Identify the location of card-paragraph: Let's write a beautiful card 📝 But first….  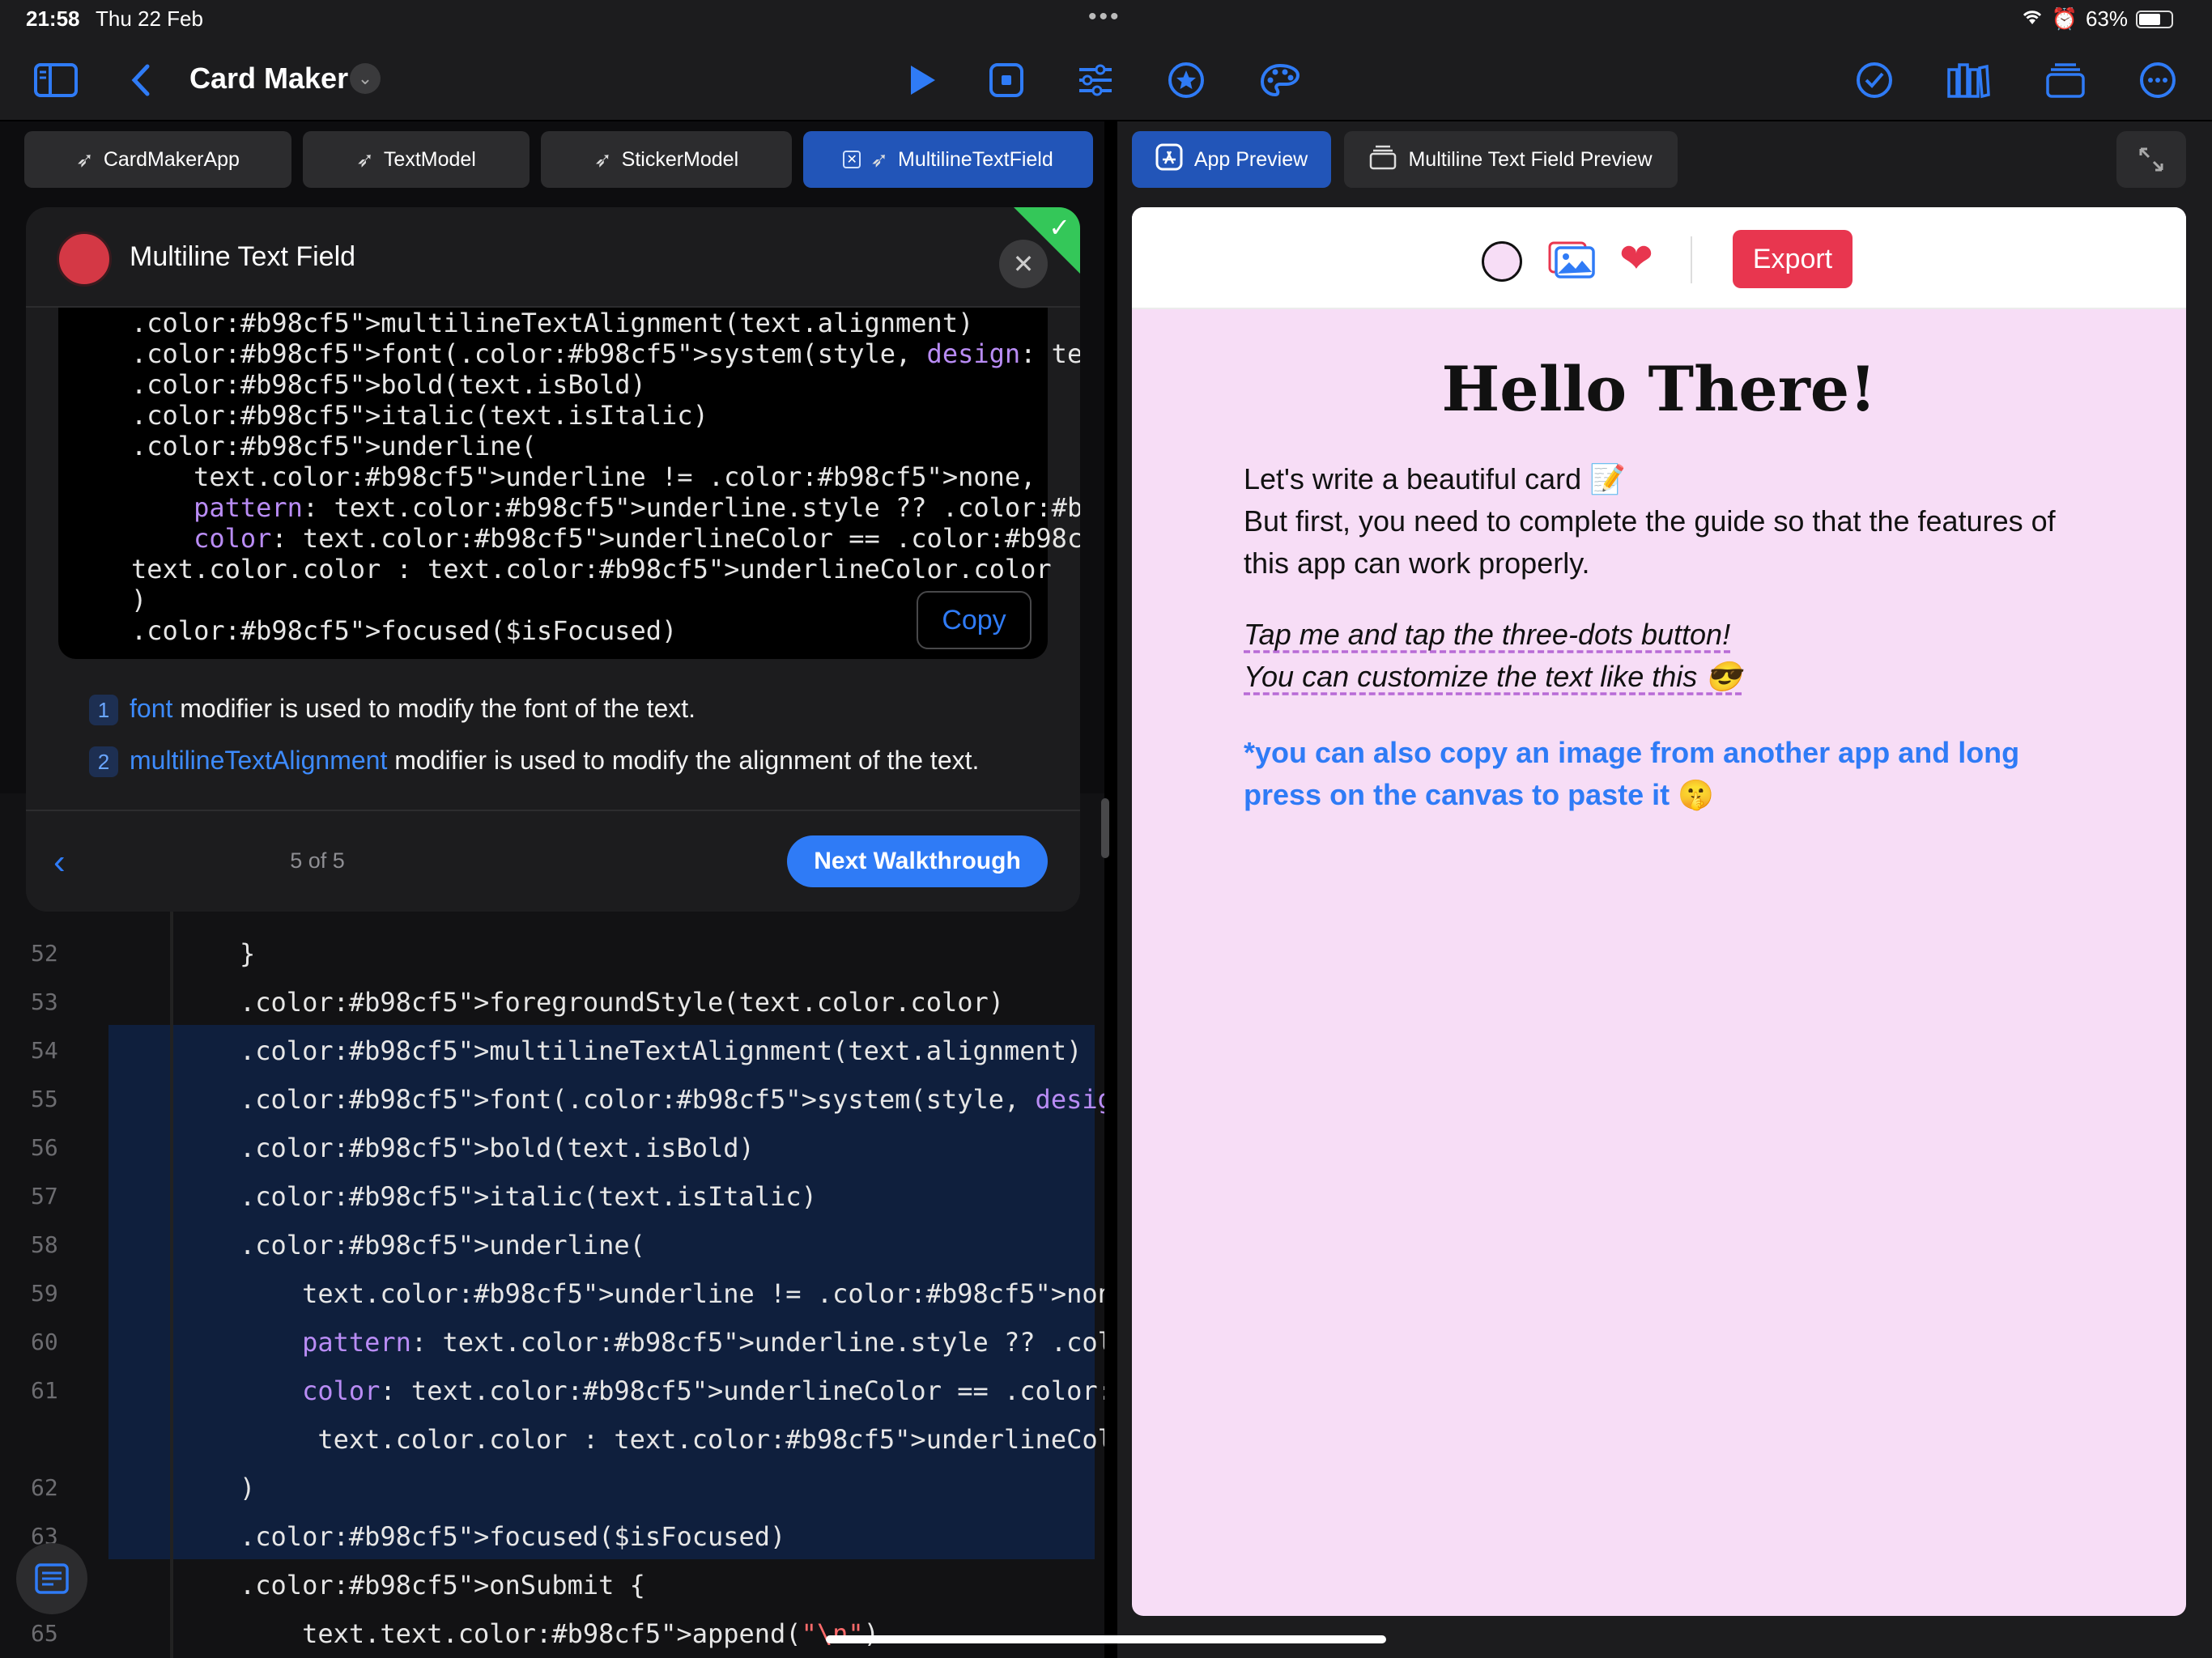
(1673, 521).